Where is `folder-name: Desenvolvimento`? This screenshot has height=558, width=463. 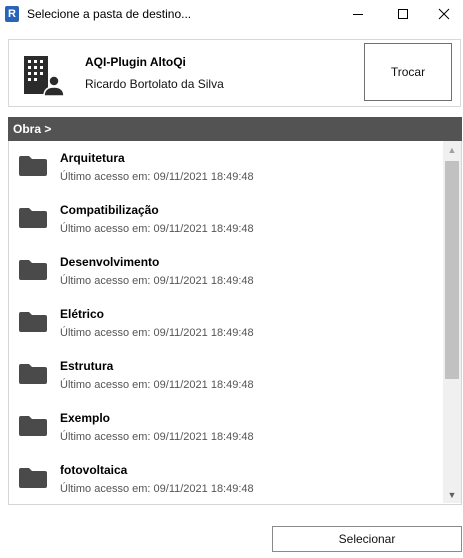 folder-name: Desenvolvimento is located at coordinates (110, 262).